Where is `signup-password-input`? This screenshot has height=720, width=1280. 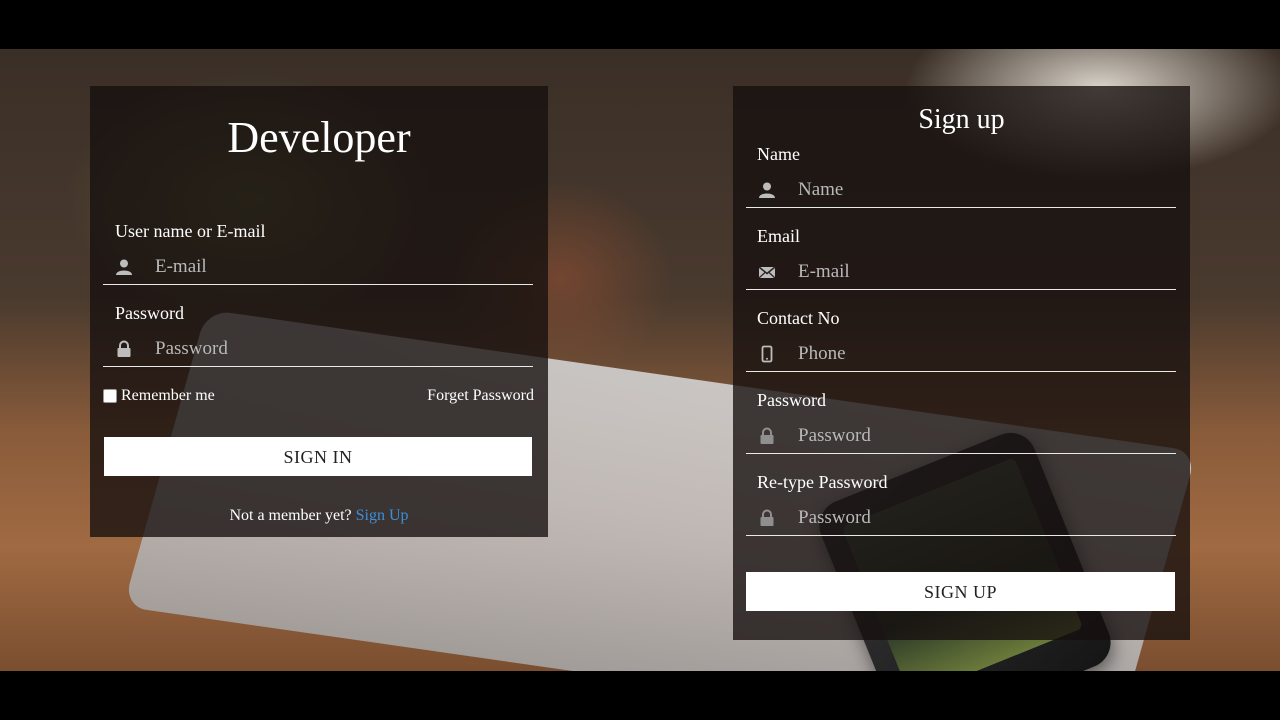
signup-password-input is located at coordinates (987, 435).